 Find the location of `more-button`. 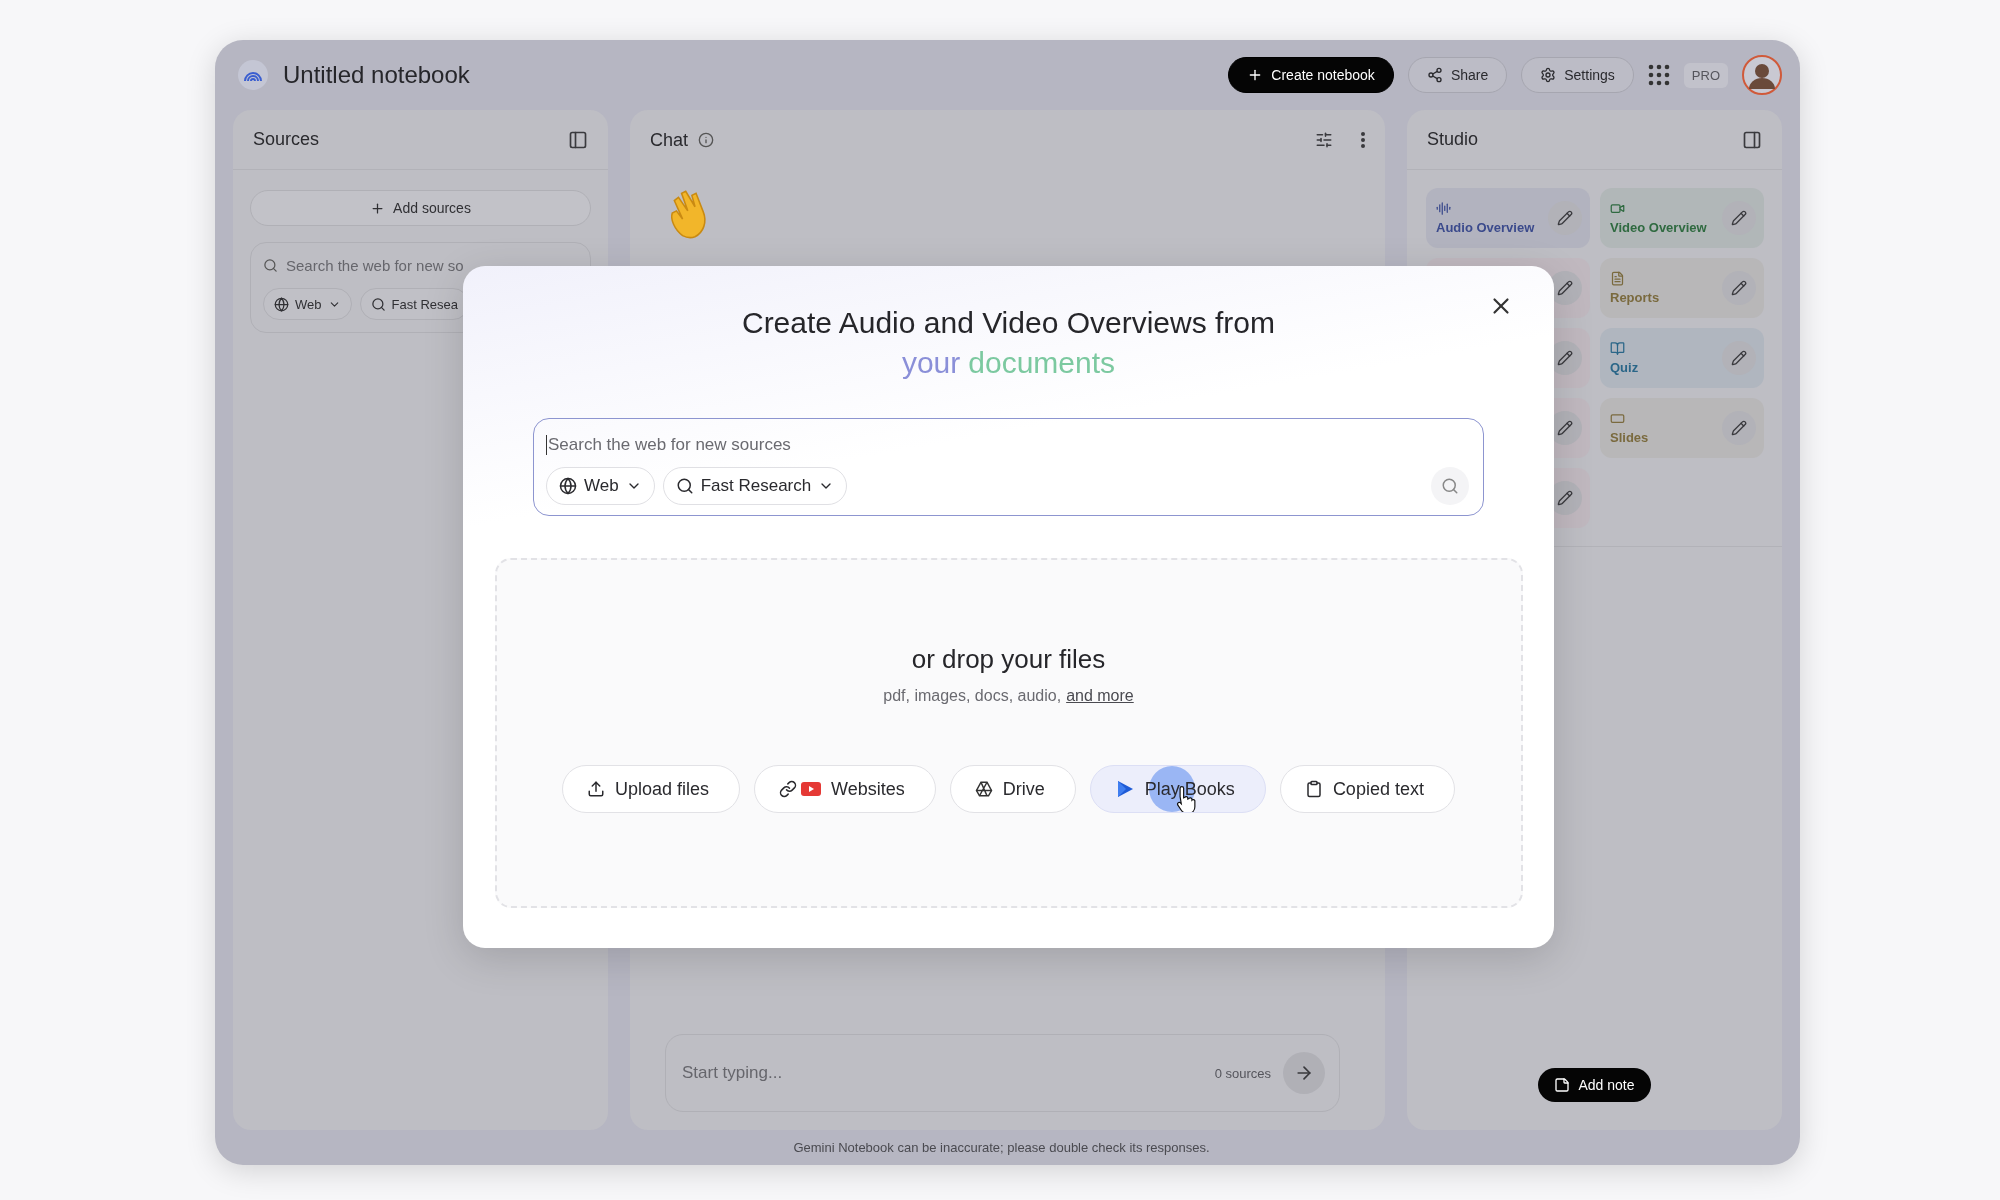

more-button is located at coordinates (1363, 140).